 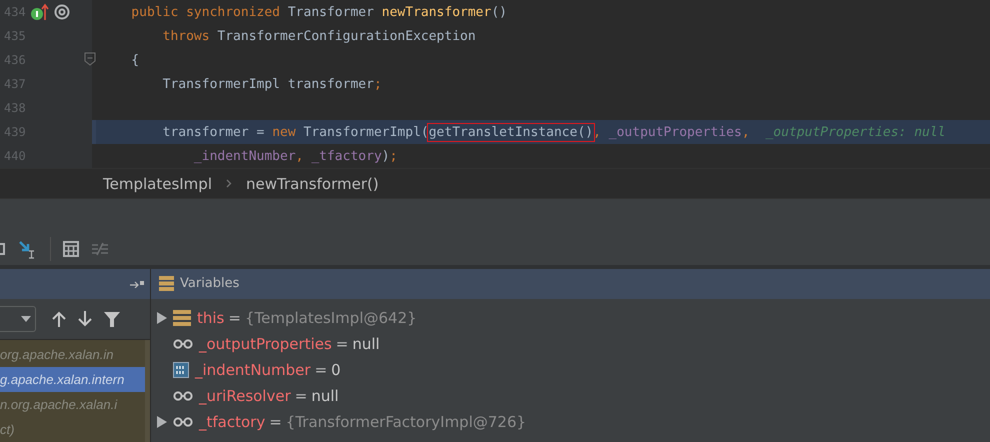 I want to click on arrow-down-icon, so click(x=85, y=318).